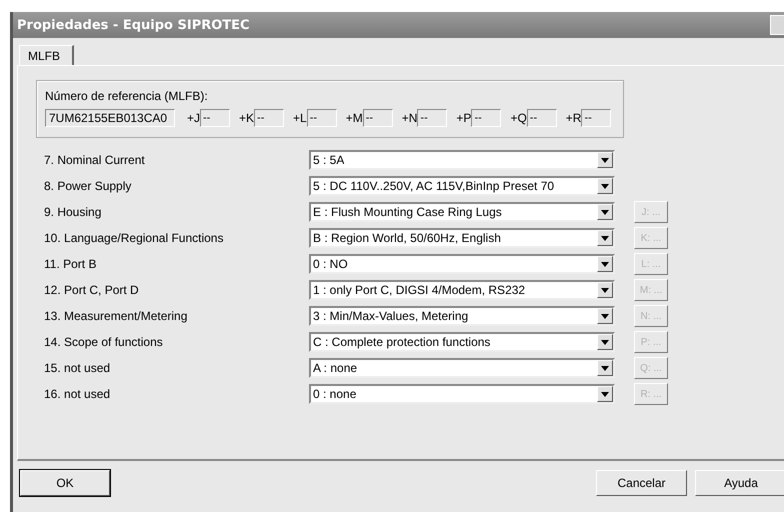 This screenshot has width=784, height=512. I want to click on suffix-label: +Q, so click(518, 118).